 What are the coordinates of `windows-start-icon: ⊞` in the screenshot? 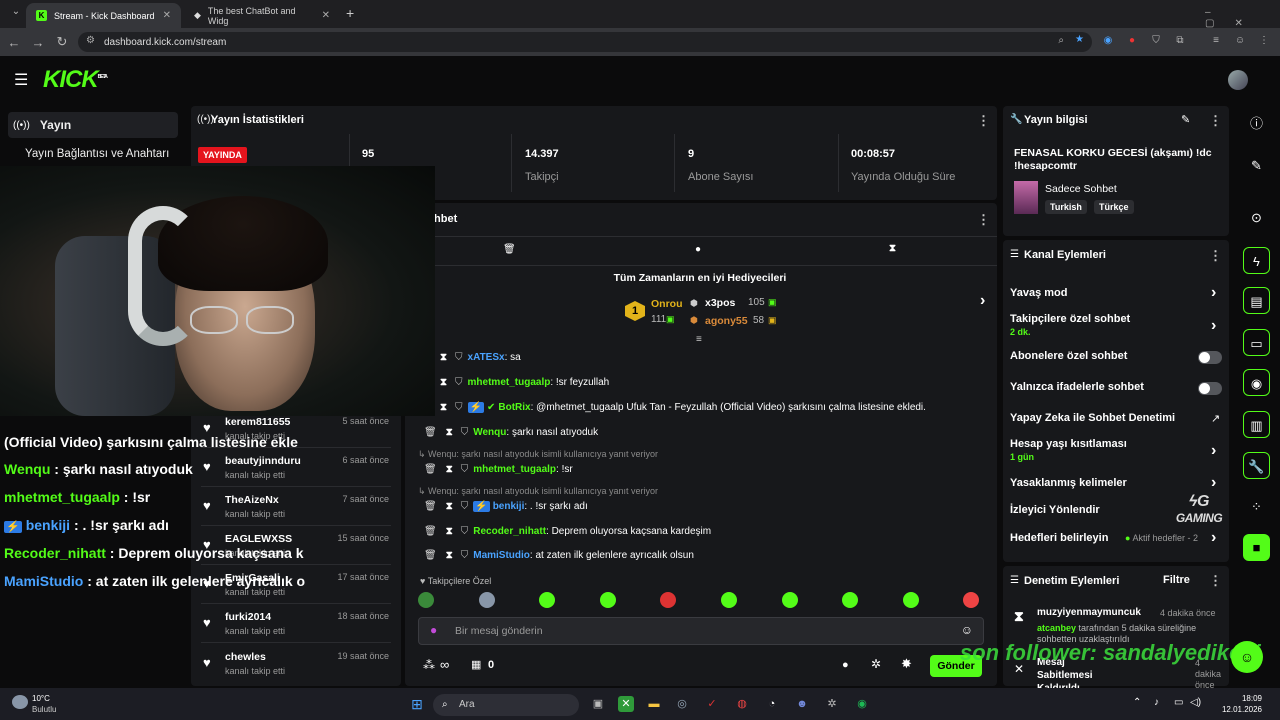 It's located at (417, 704).